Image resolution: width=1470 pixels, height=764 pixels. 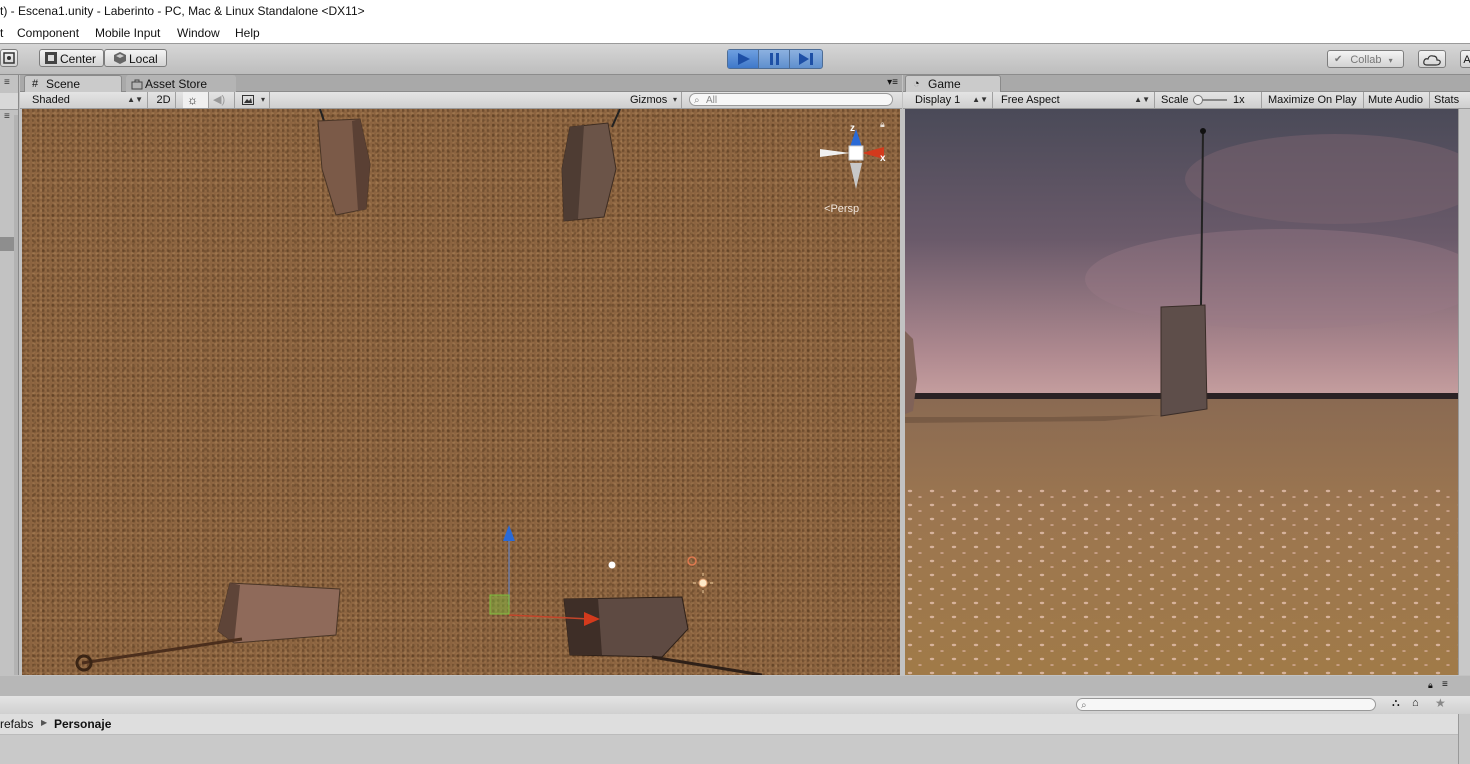 I want to click on pause-icon, so click(x=774, y=59).